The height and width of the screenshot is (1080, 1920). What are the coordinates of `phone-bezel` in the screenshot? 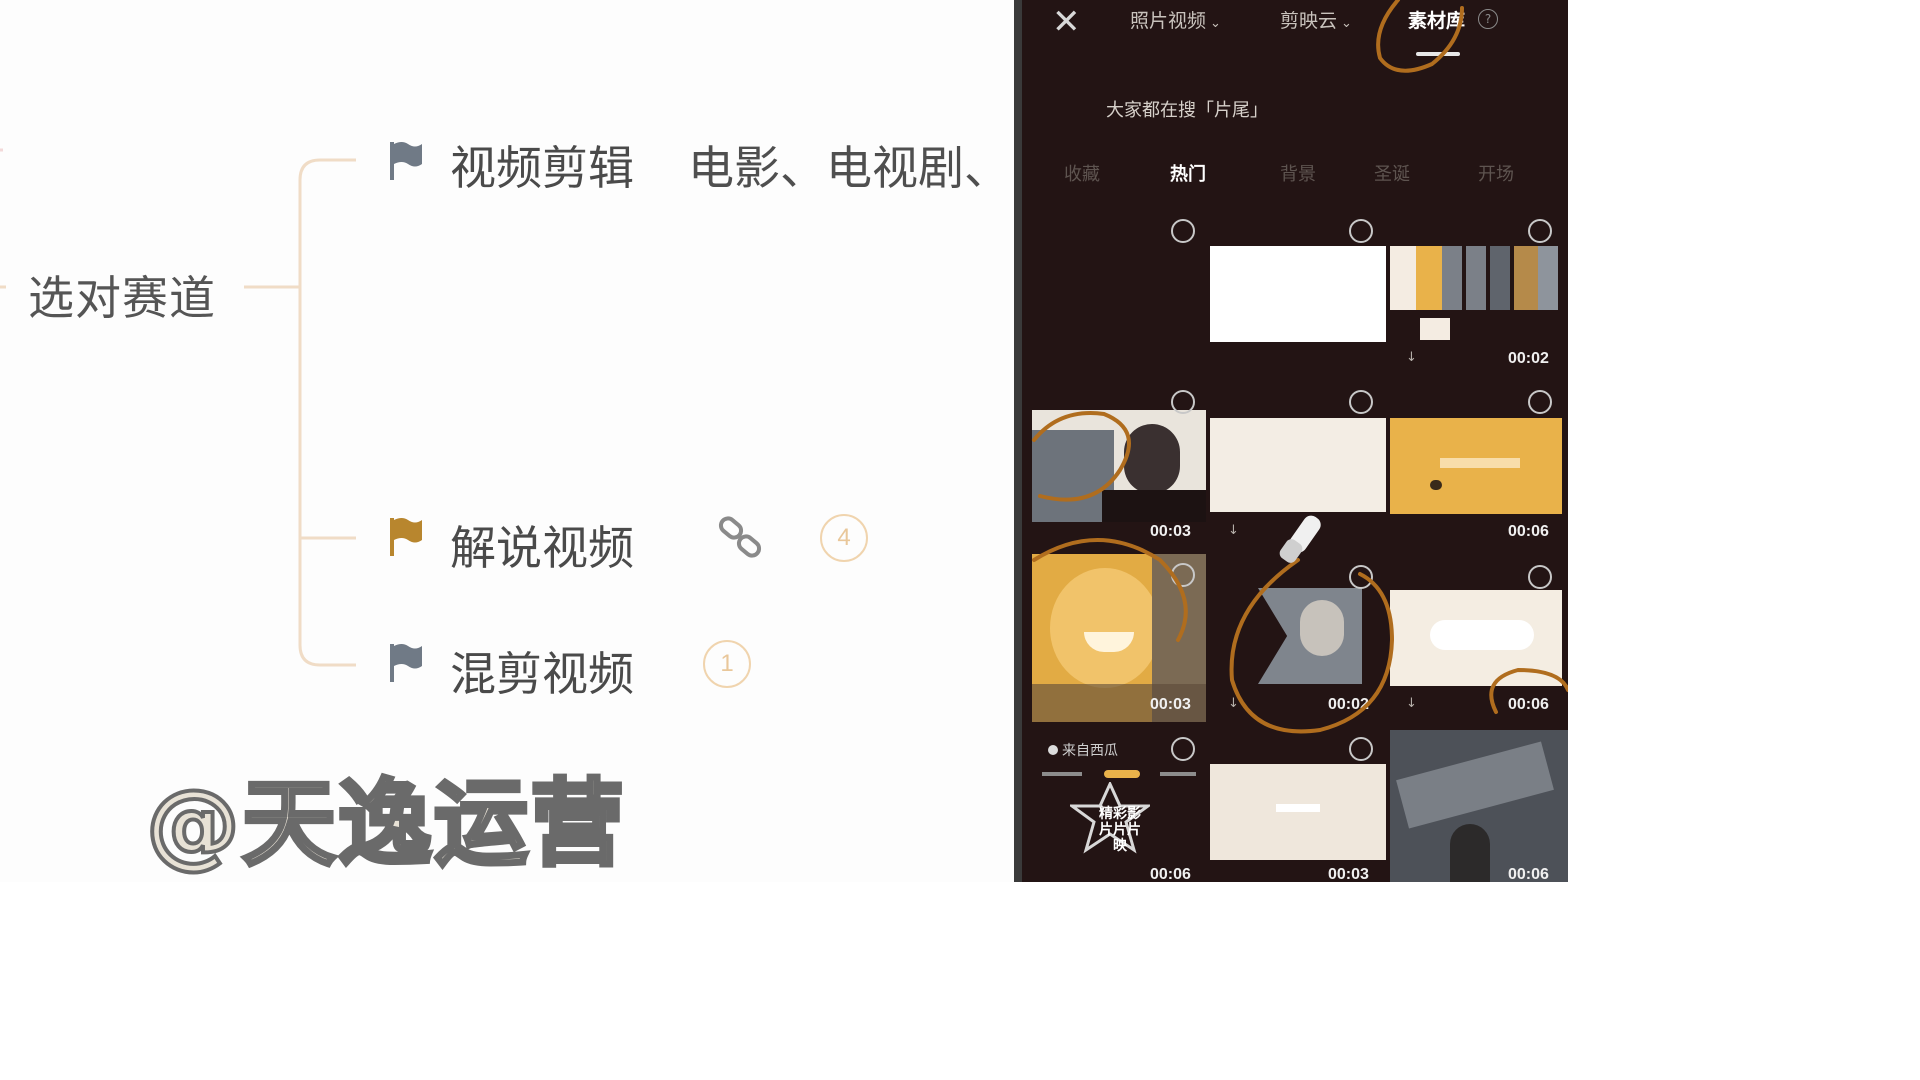 It's located at (1018, 441).